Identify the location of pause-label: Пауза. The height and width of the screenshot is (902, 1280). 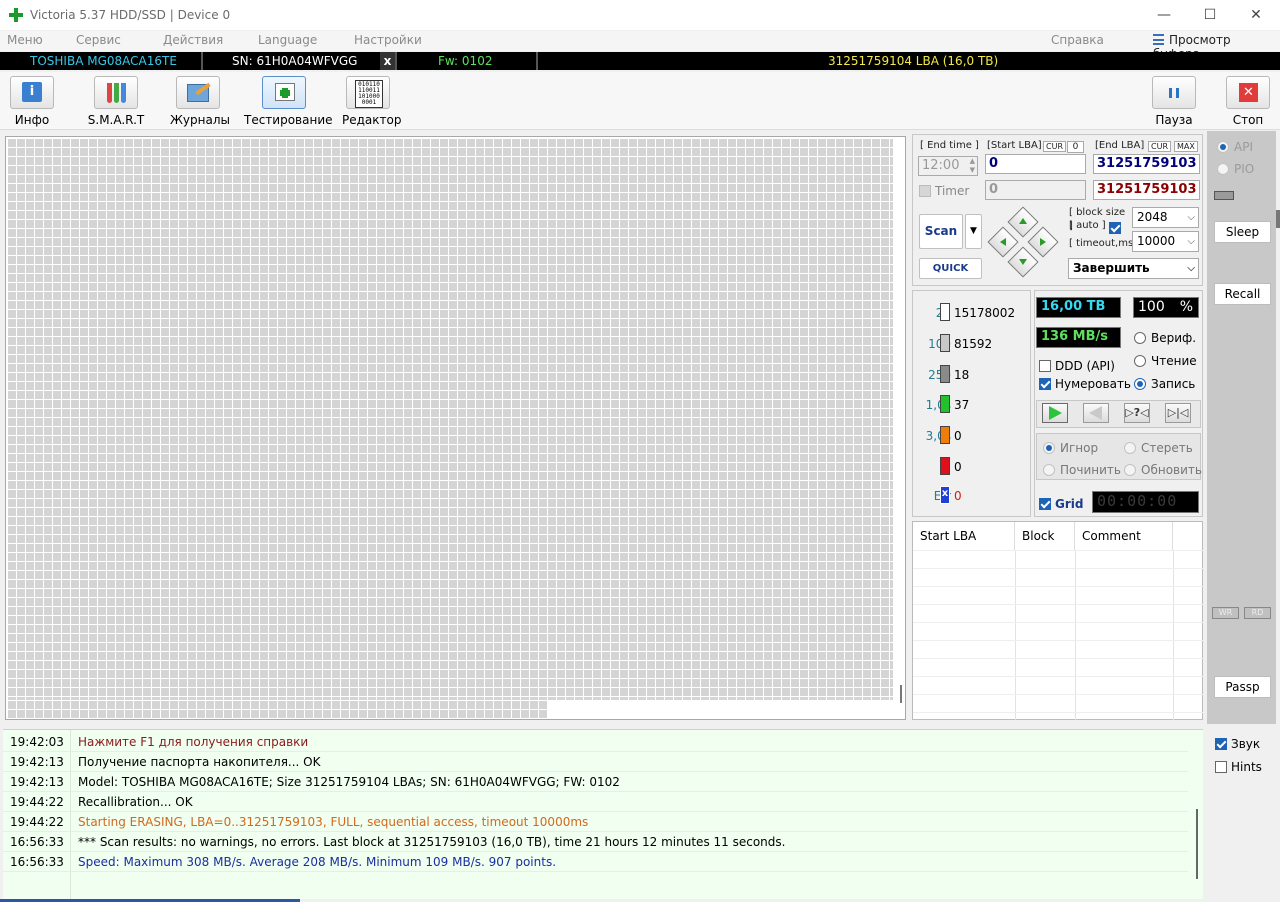
(1174, 120).